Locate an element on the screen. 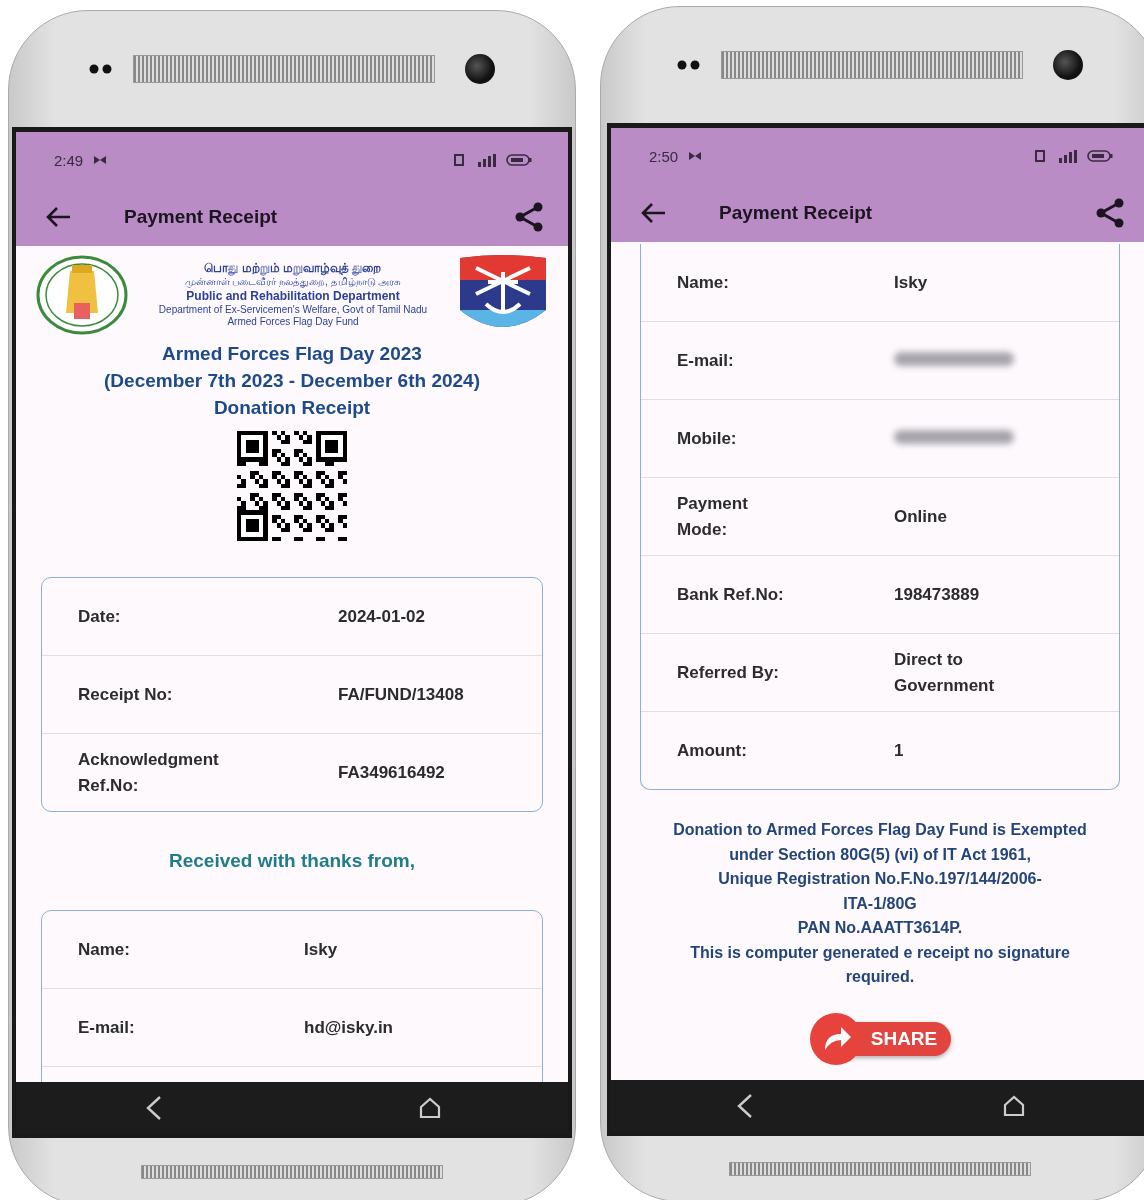 The height and width of the screenshot is (1200, 1144). header-text: Armed Forces Flag Day Fund is located at coordinates (293, 322).